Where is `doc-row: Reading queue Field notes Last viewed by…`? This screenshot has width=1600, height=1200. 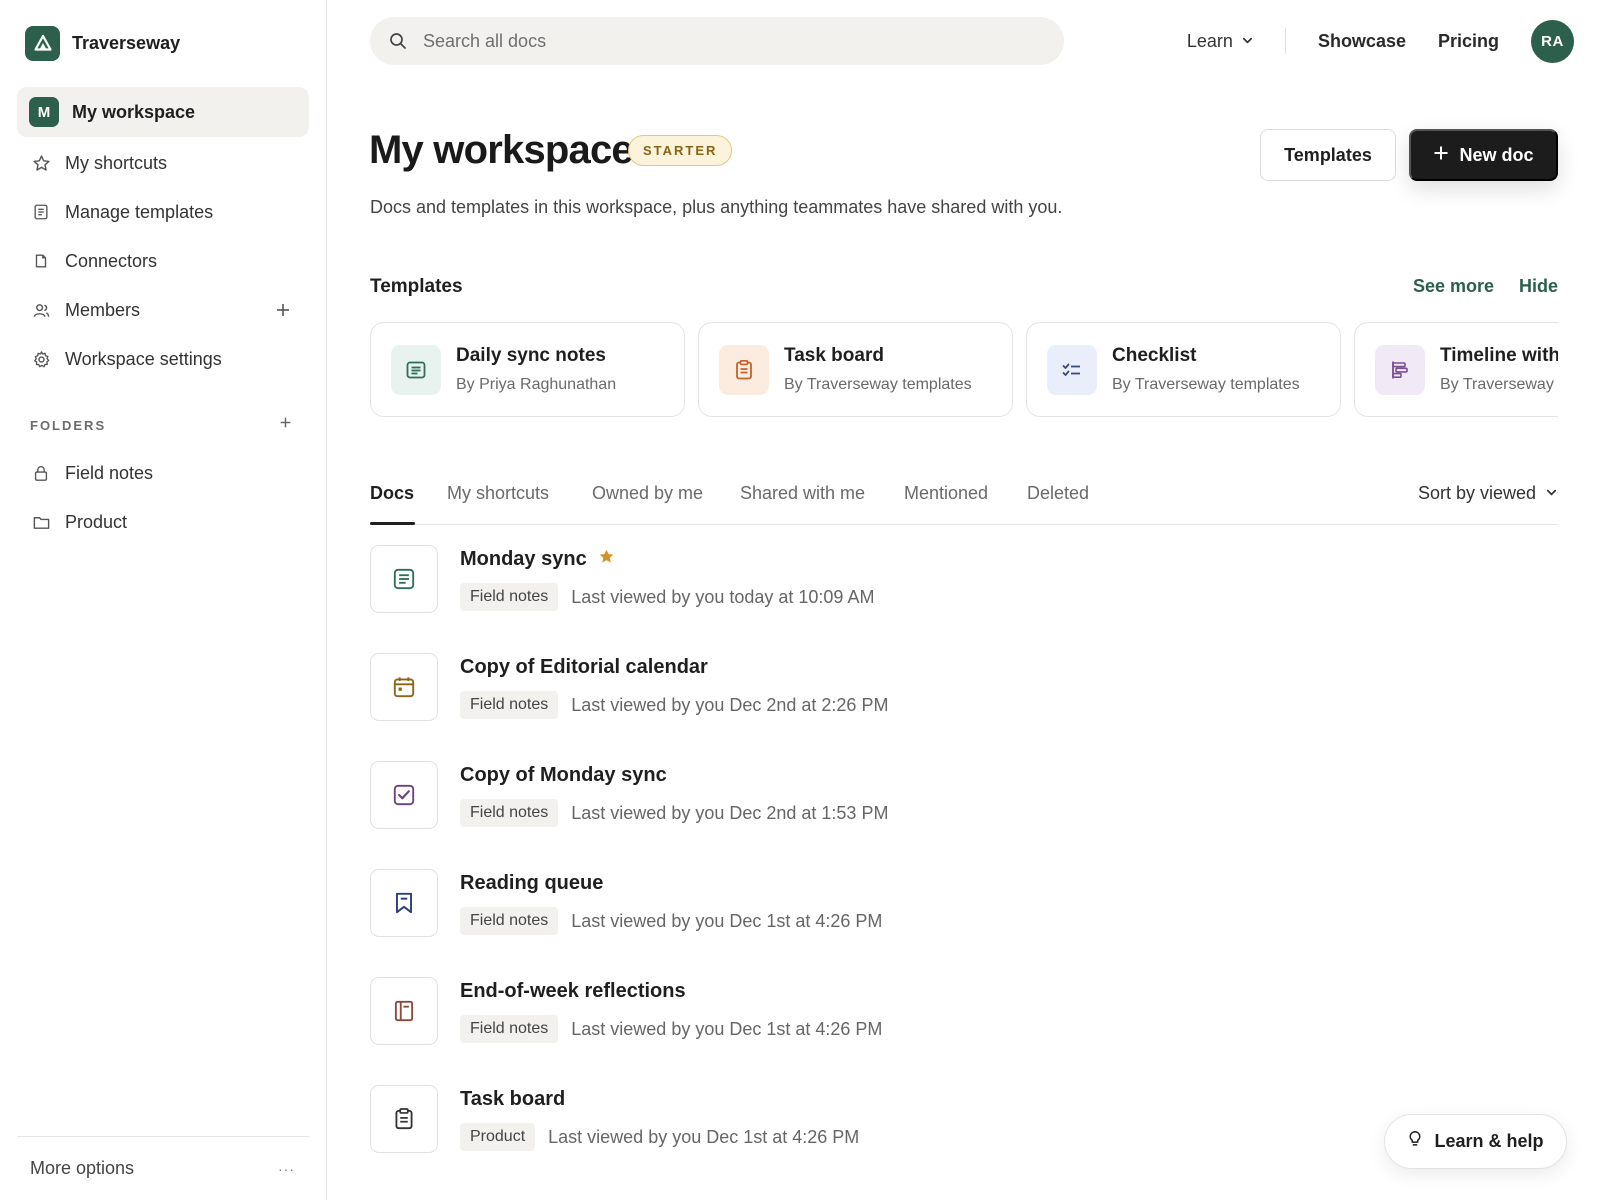
doc-row: Reading queue Field notes Last viewed by… is located at coordinates (870, 904).